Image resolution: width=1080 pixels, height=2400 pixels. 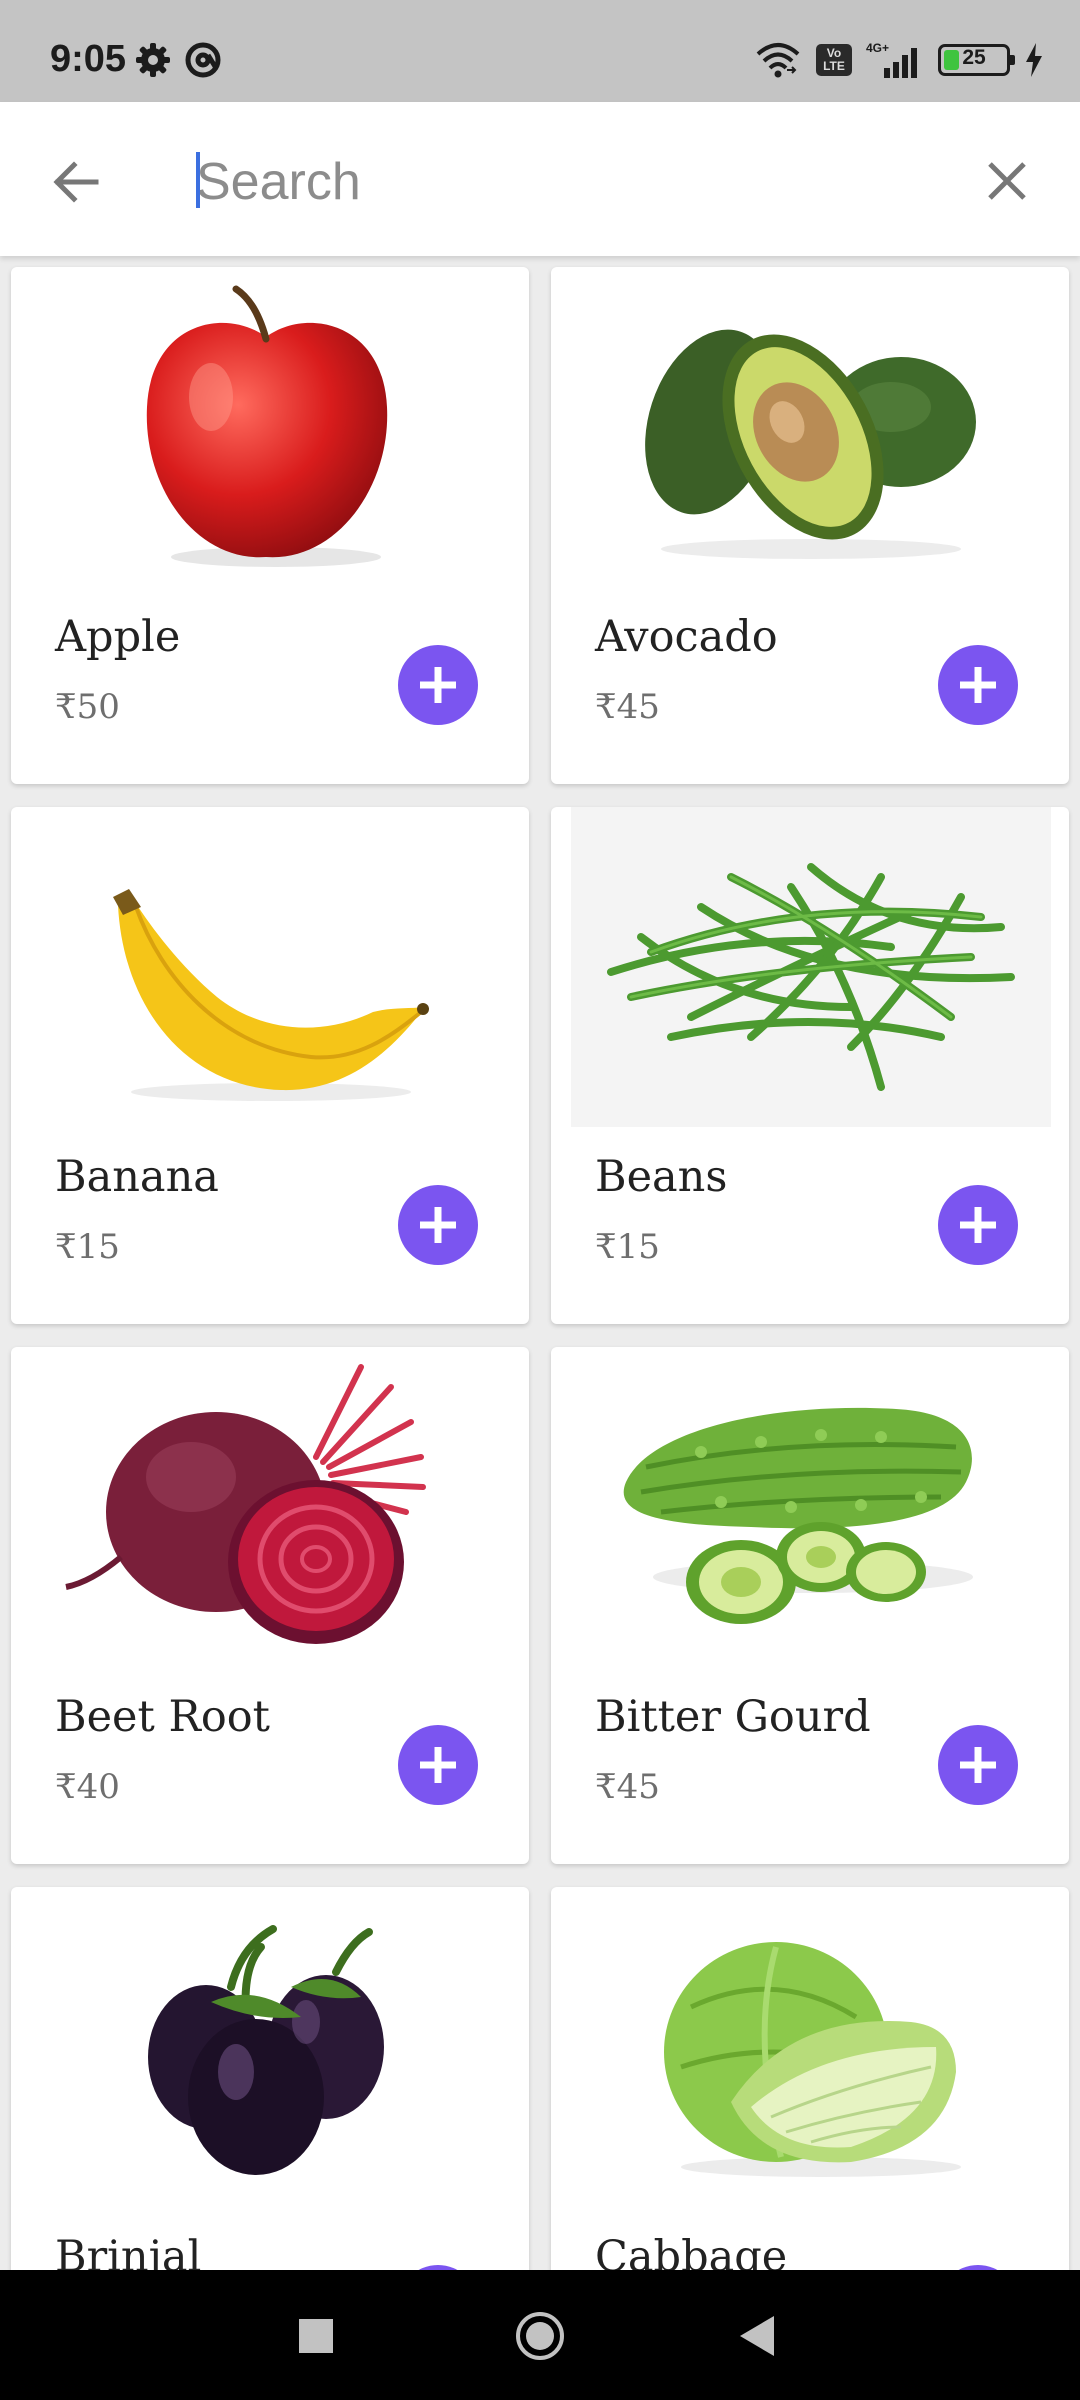 I want to click on product-card-banana: Banana ₹15, so click(x=270, y=1065).